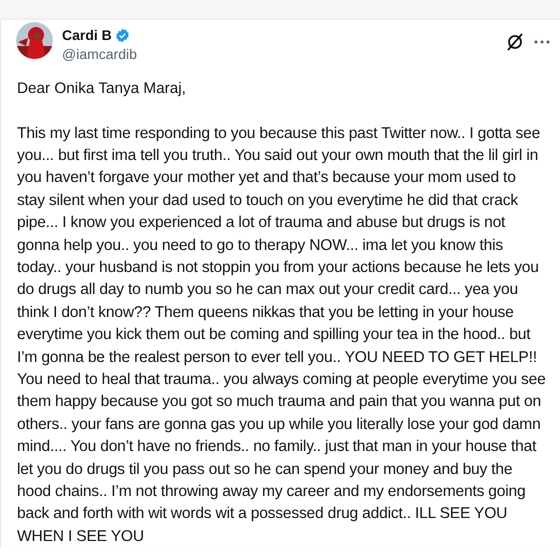 The height and width of the screenshot is (560, 560). Describe the element at coordinates (102, 89) in the screenshot. I see `post-greeting: Dear Onika Tanya Maraj,` at that location.